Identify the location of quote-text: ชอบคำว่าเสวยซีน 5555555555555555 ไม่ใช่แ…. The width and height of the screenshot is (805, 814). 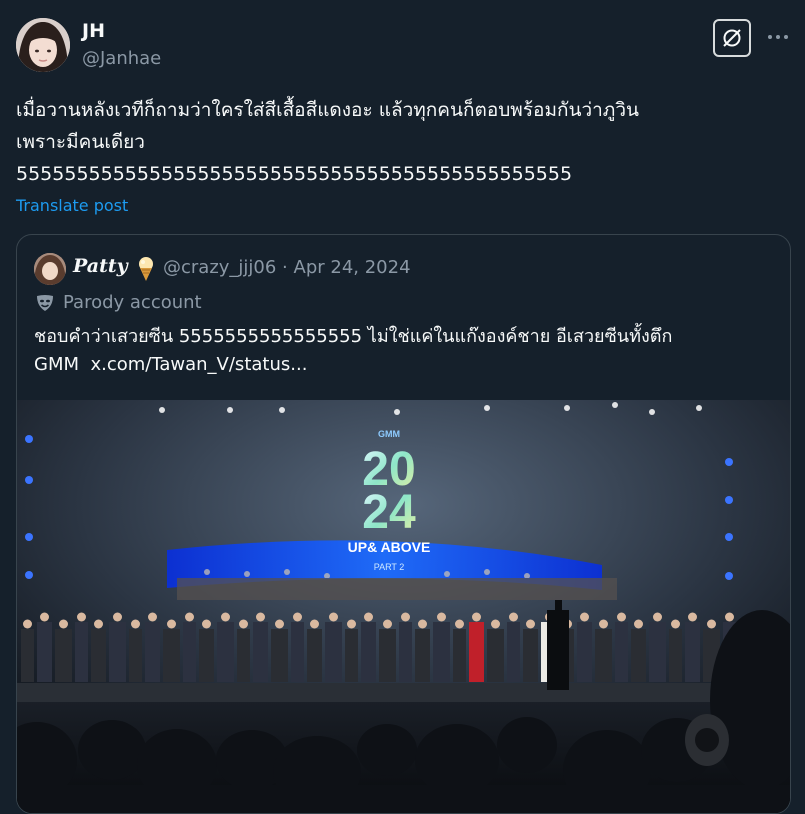
(404, 351).